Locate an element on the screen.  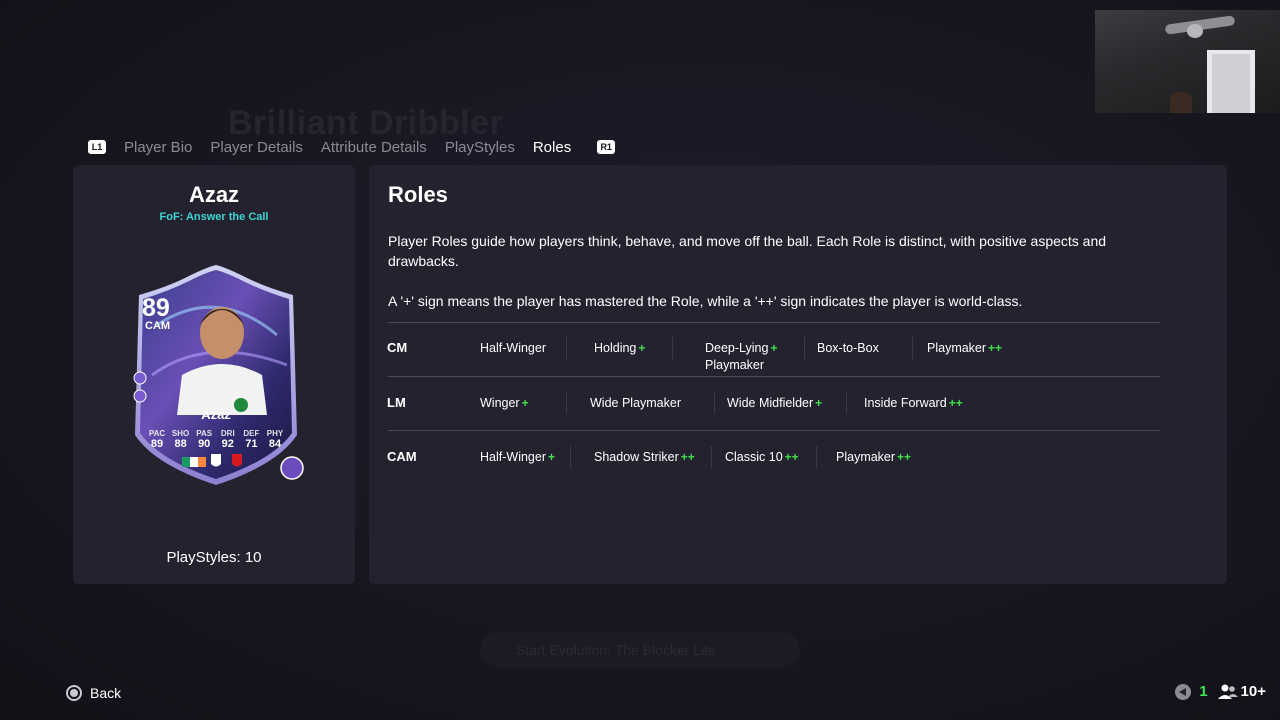
position-label-cm: CM is located at coordinates (397, 347).